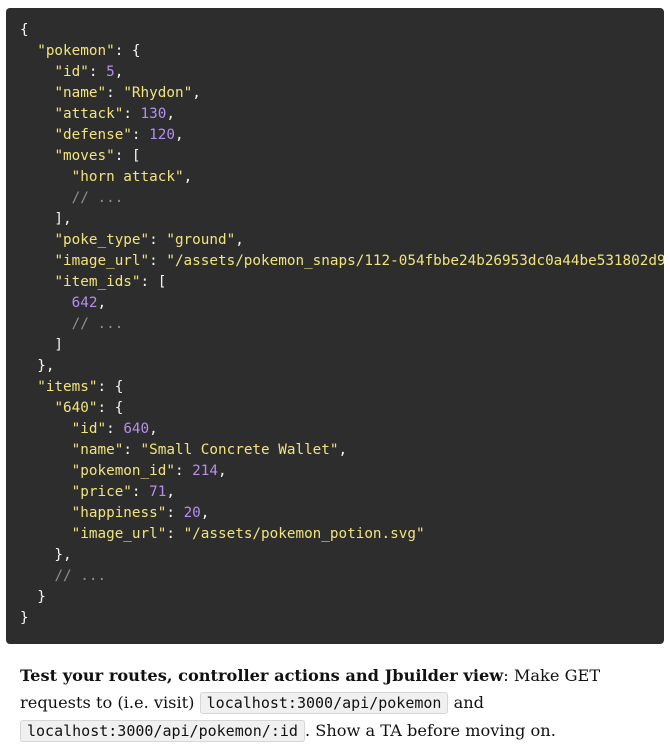 This screenshot has height=755, width=670. What do you see at coordinates (97, 450) in the screenshot?
I see `code-key: "name"` at bounding box center [97, 450].